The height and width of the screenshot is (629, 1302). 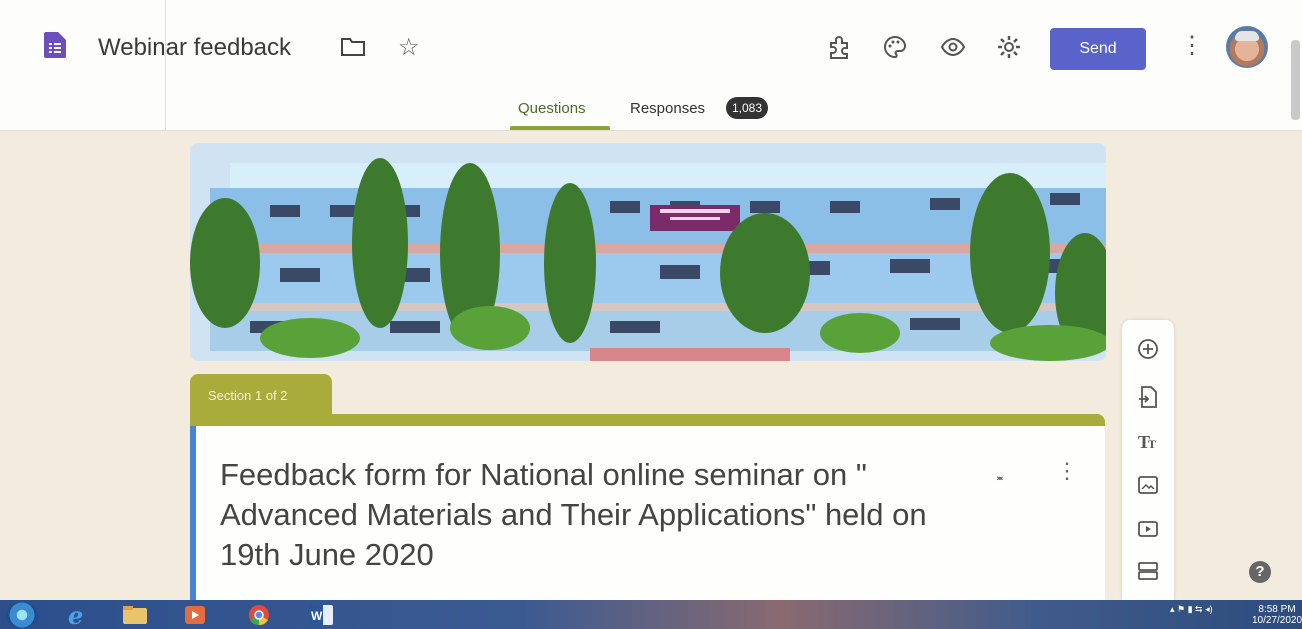 What do you see at coordinates (195, 615) in the screenshot?
I see `media-player-icon` at bounding box center [195, 615].